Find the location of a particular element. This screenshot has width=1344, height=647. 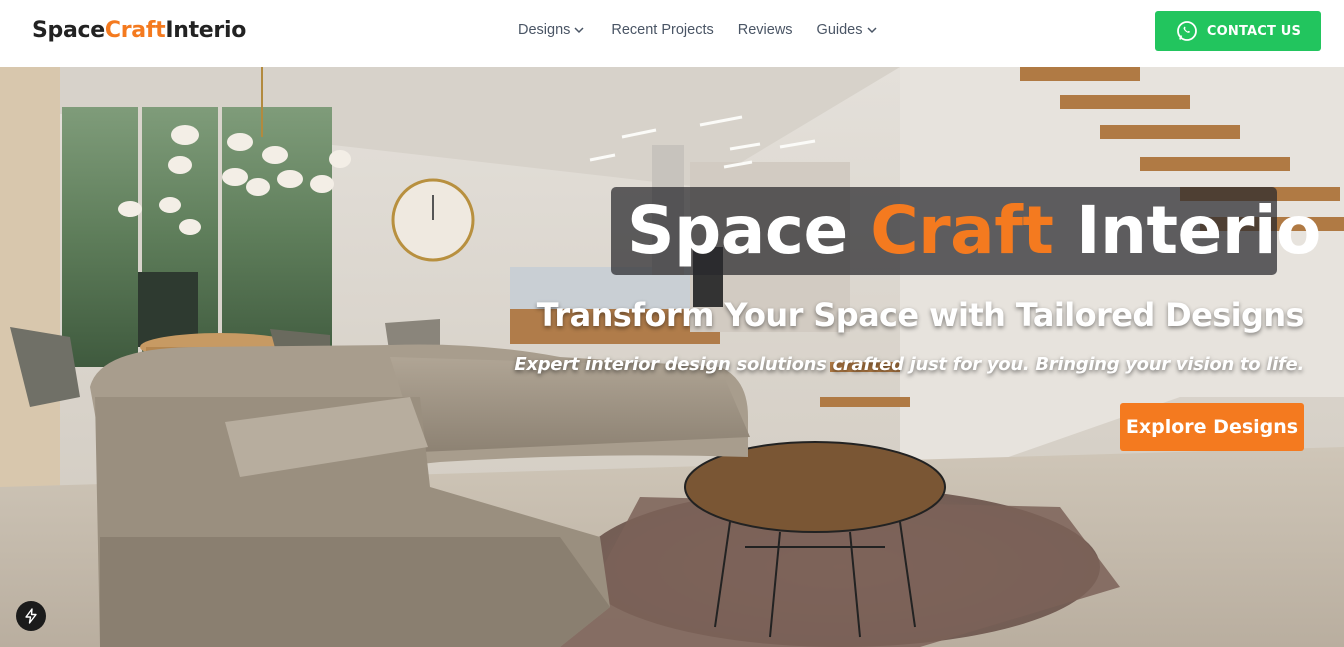

nav-item-label: Guides is located at coordinates (839, 30).